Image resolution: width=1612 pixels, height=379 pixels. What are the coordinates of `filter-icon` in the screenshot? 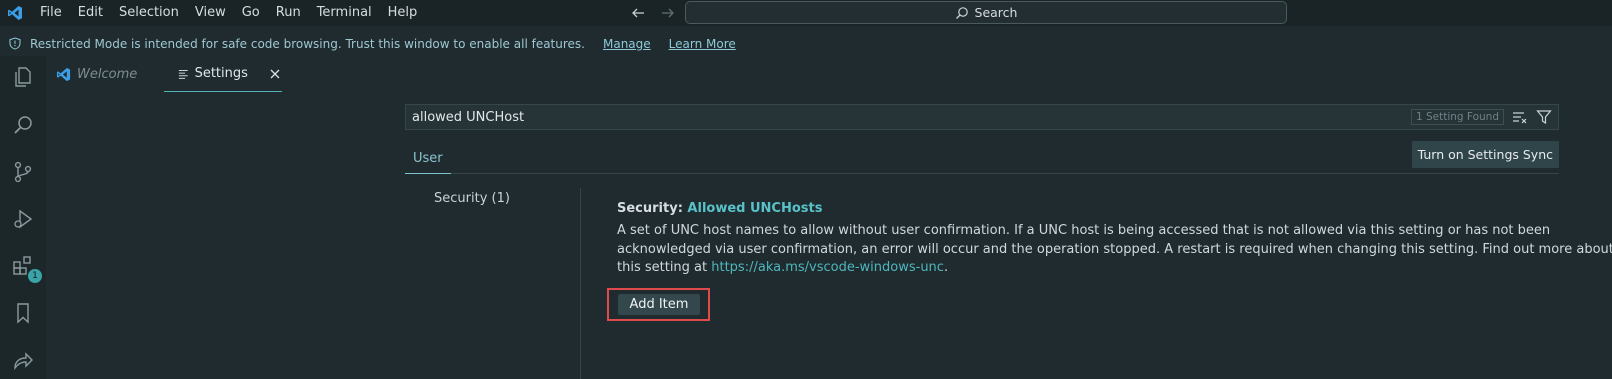 It's located at (1544, 117).